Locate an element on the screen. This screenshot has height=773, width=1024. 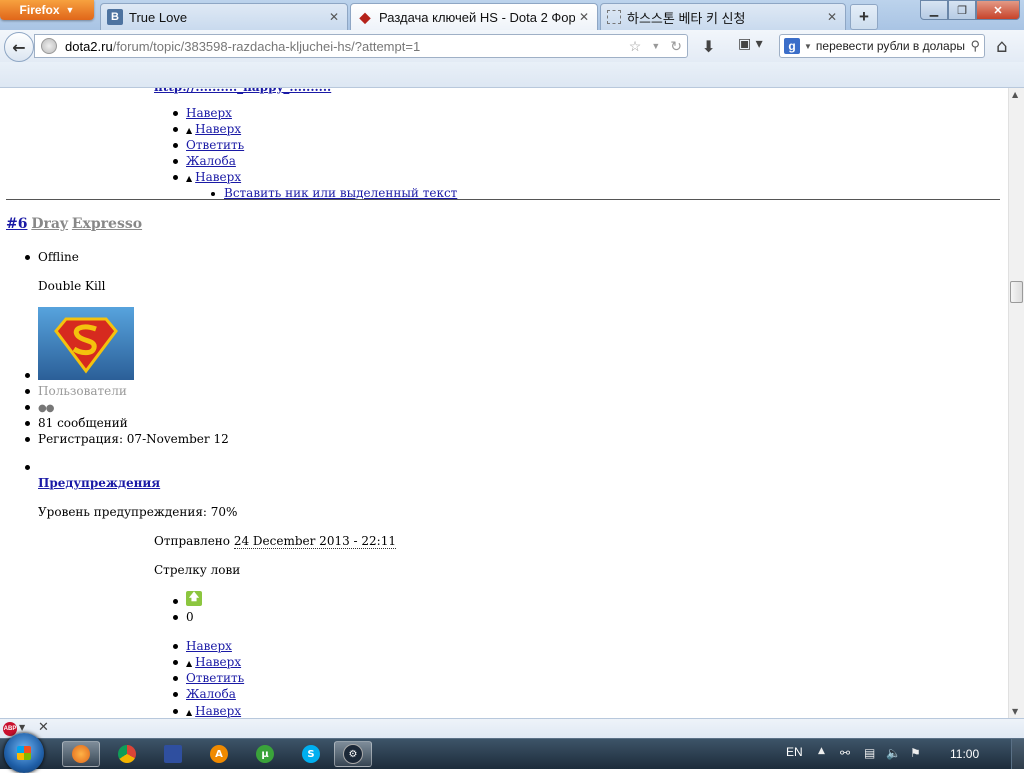
tab-hearthstone-beta: 하스스톤 베타 키 신청 ✕ is located at coordinates (723, 16).